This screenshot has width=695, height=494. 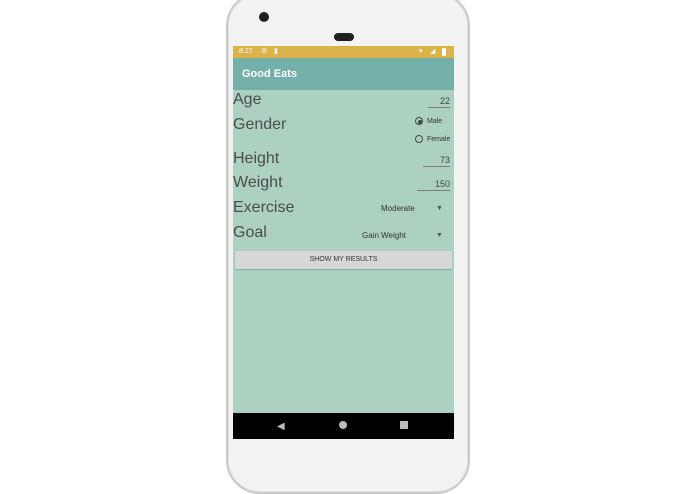 I want to click on radio-female-circle, so click(x=419, y=139).